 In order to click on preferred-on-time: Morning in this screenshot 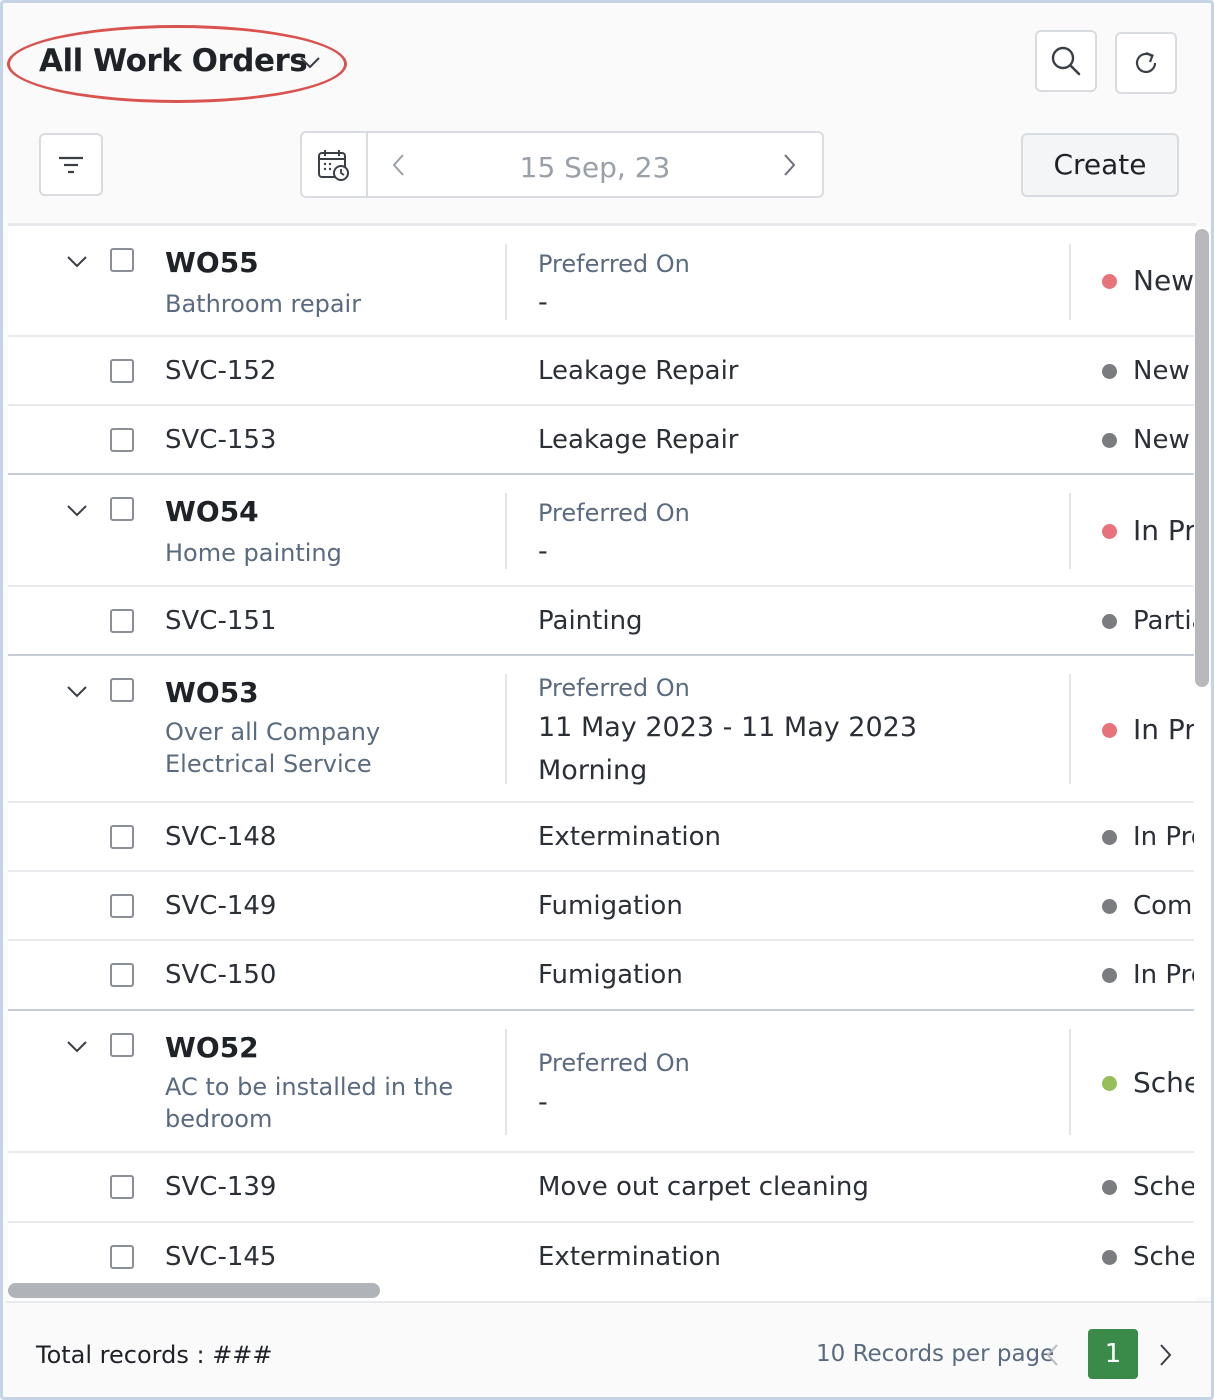, I will do `click(593, 770)`.